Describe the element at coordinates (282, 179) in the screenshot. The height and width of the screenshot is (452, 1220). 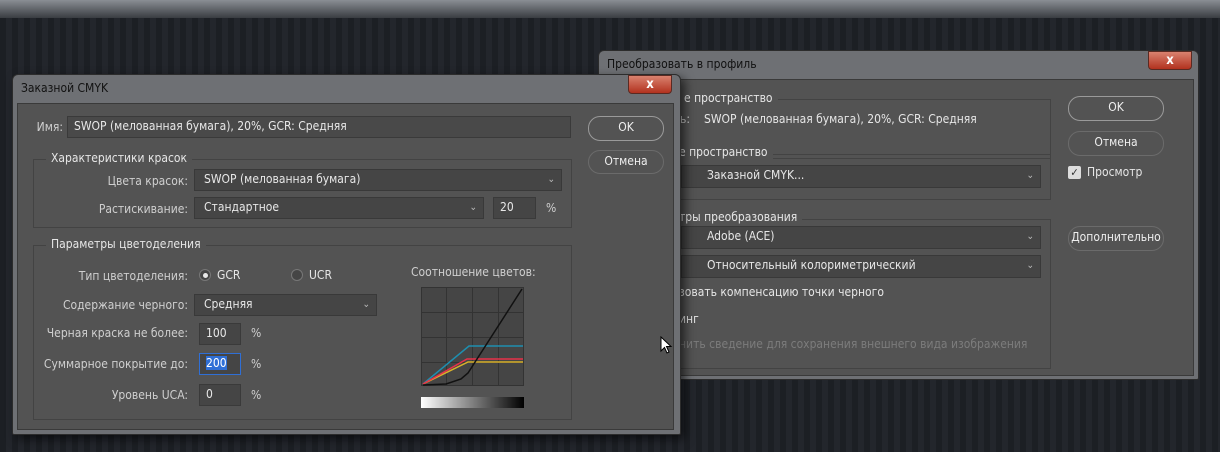
I see `ink-colors-value: SWOP (мелованная бумага)` at that location.